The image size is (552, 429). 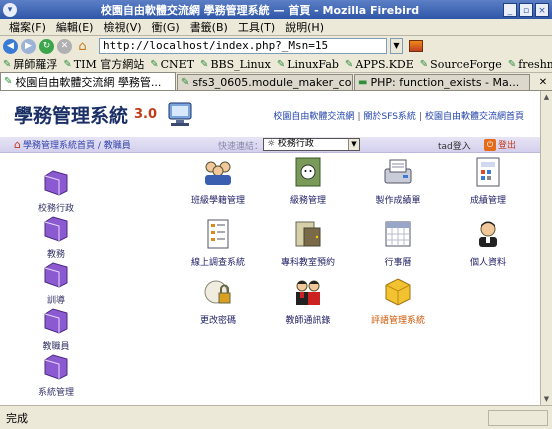 What do you see at coordinates (10, 46) in the screenshot?
I see `back-icon: ◀` at bounding box center [10, 46].